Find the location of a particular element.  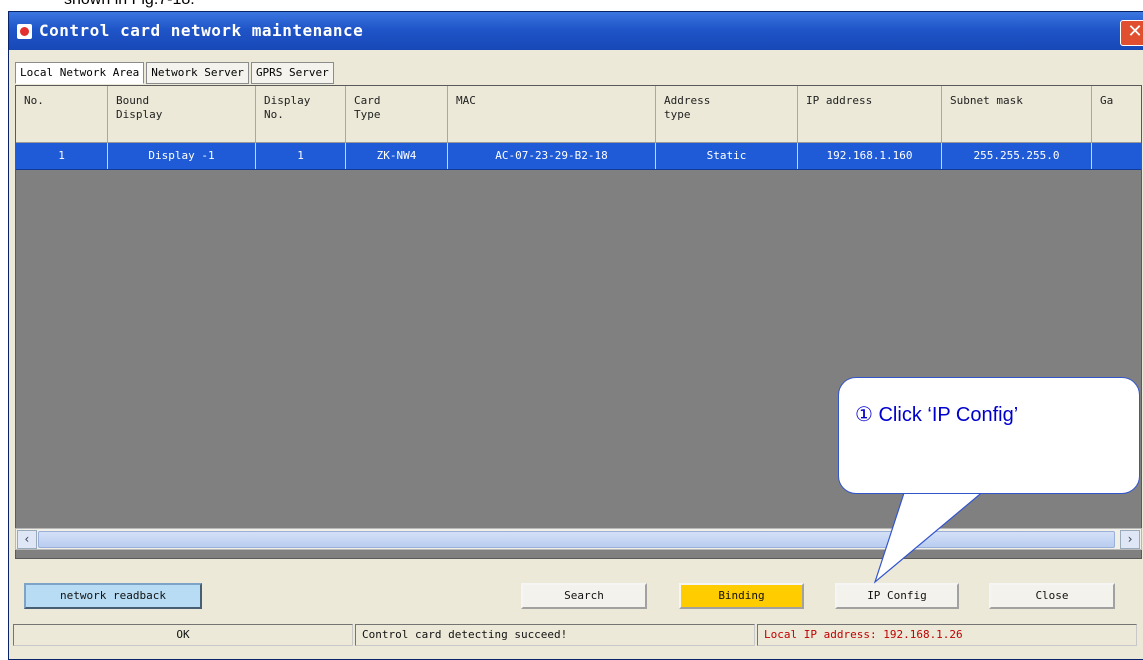

tab-local-network-area: Local Network Area is located at coordinates (80, 73).